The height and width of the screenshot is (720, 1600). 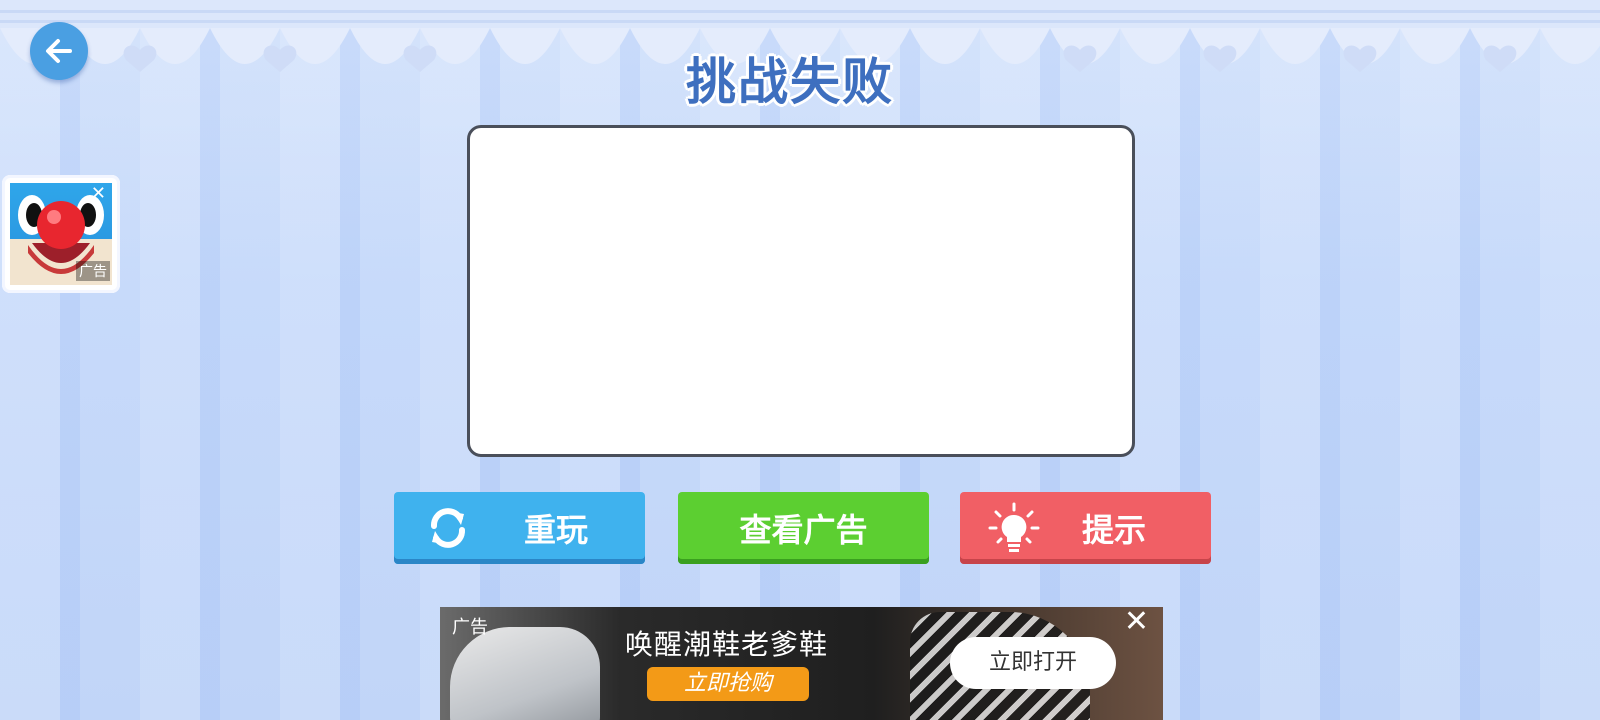 I want to click on side-ad-tag: 广告, so click(x=93, y=271).